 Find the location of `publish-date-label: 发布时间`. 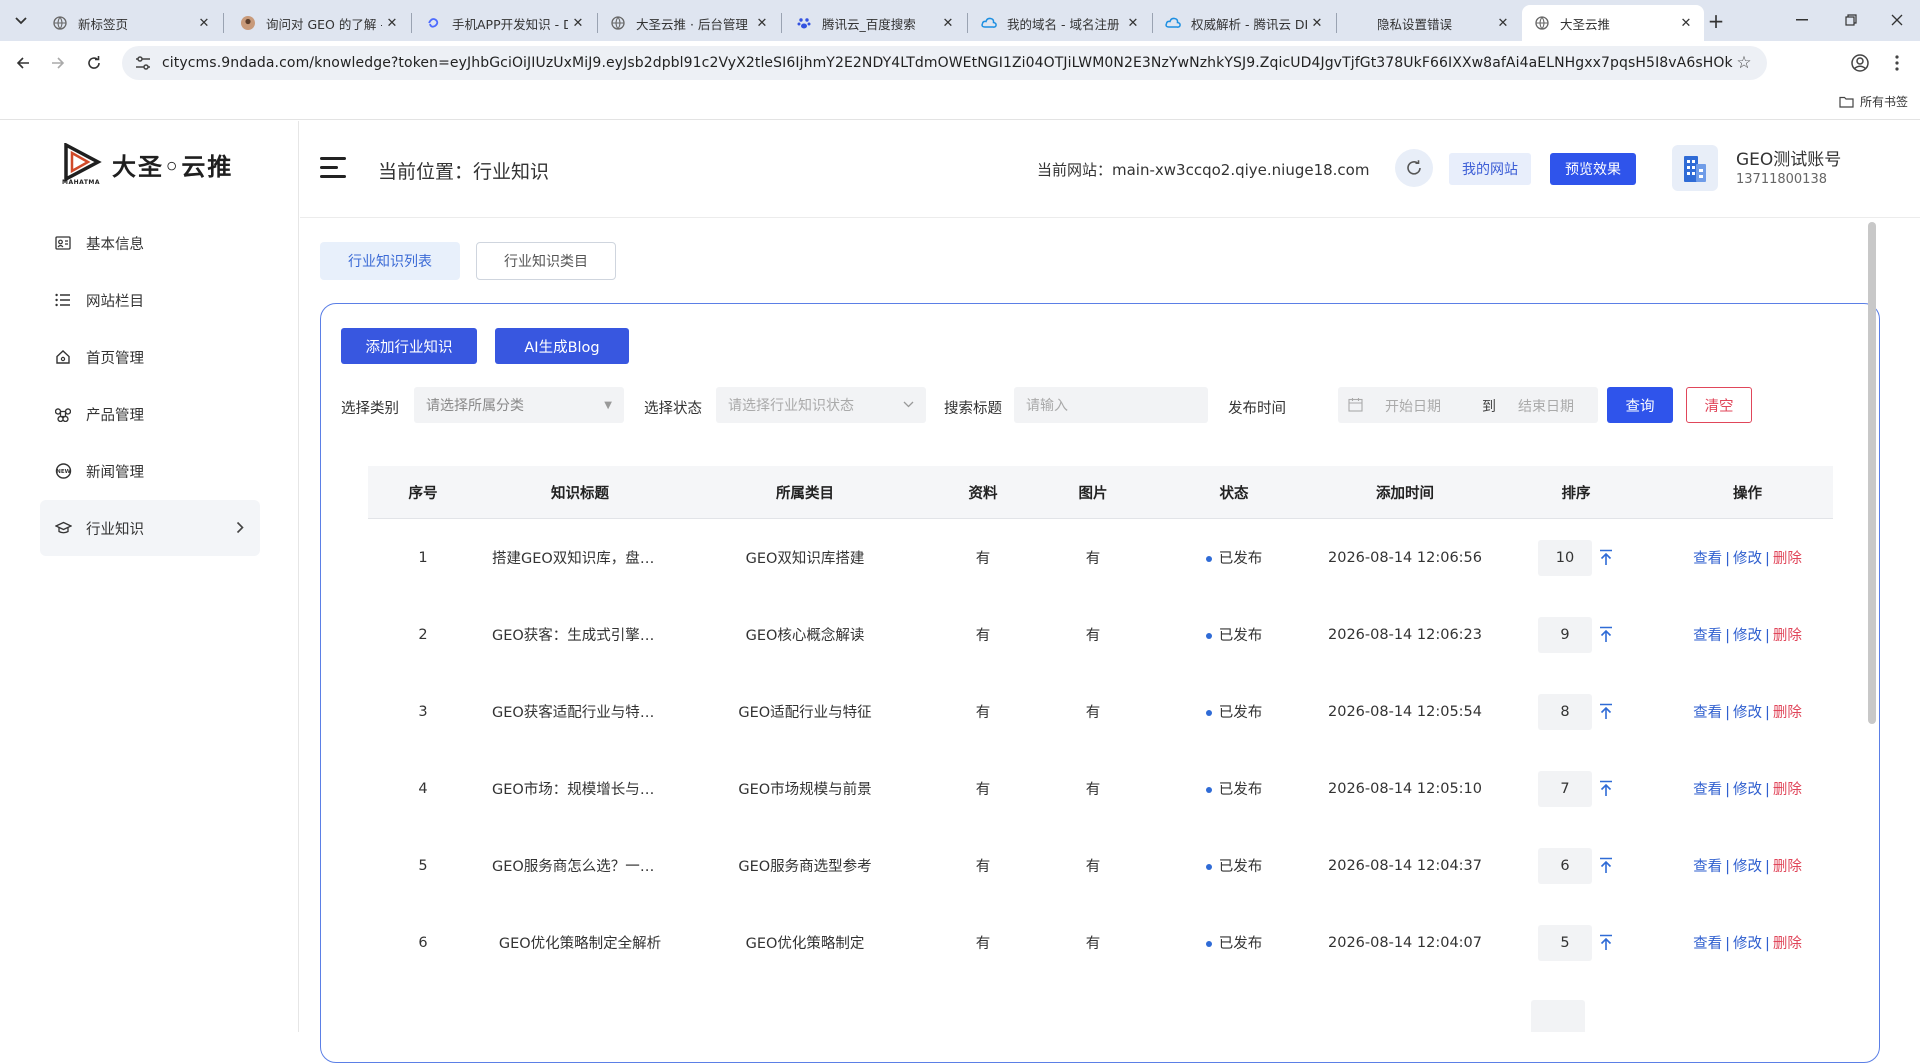

publish-date-label: 发布时间 is located at coordinates (1257, 409).